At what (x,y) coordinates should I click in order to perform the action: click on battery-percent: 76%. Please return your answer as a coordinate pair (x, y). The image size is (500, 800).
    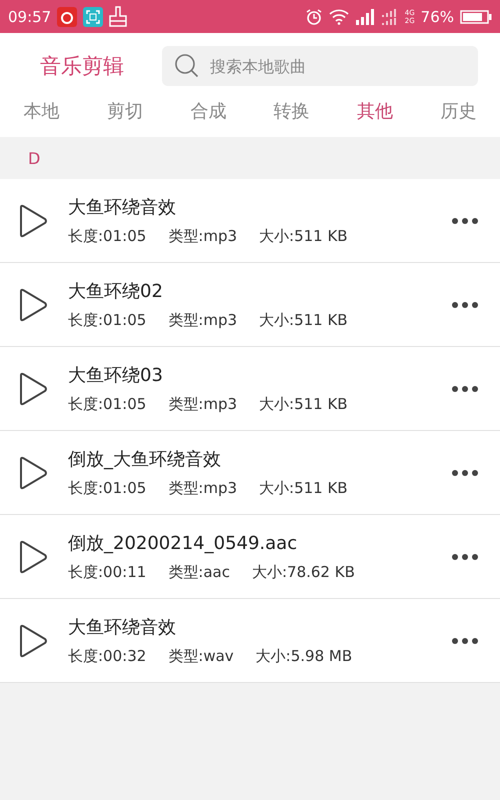
    Looking at the image, I should click on (437, 17).